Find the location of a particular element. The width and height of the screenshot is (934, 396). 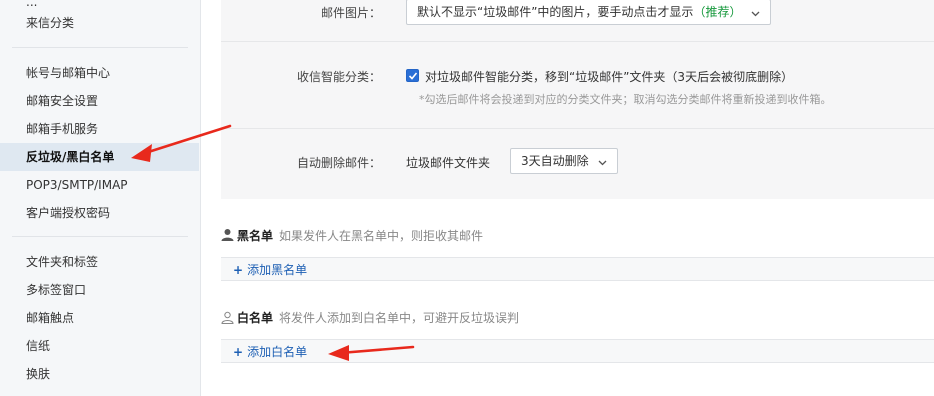

sidebar-item-mail-touchpoint: 邮箱触点 is located at coordinates (99, 318).